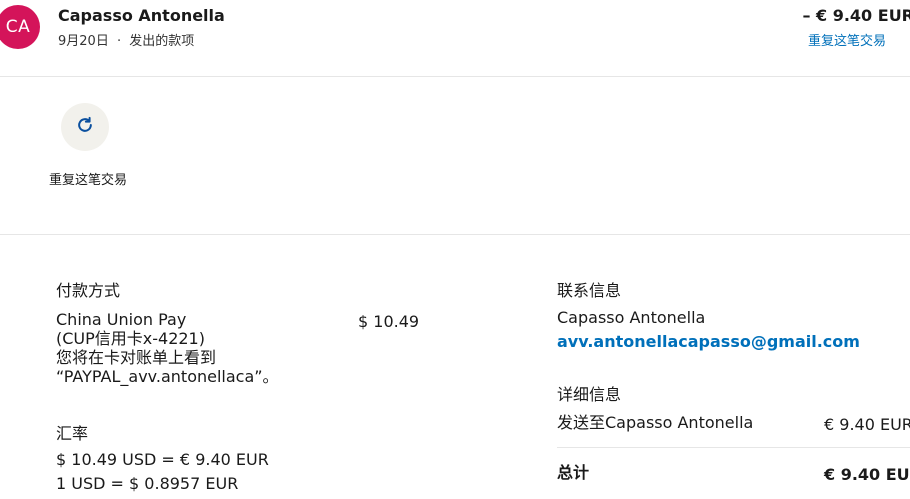 Image resolution: width=910 pixels, height=499 pixels. What do you see at coordinates (72, 433) in the screenshot?
I see `exchange-rate-title: 汇率` at bounding box center [72, 433].